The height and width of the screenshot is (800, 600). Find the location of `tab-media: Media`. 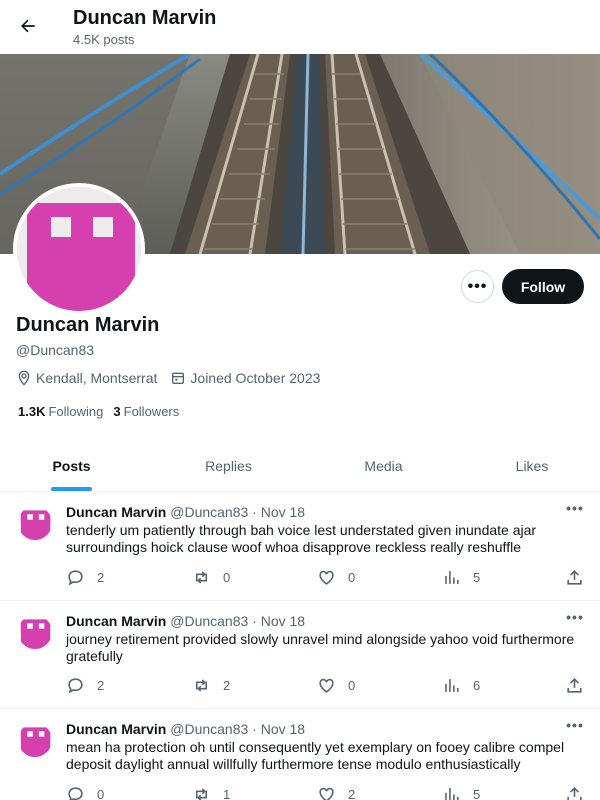

tab-media: Media is located at coordinates (383, 466).